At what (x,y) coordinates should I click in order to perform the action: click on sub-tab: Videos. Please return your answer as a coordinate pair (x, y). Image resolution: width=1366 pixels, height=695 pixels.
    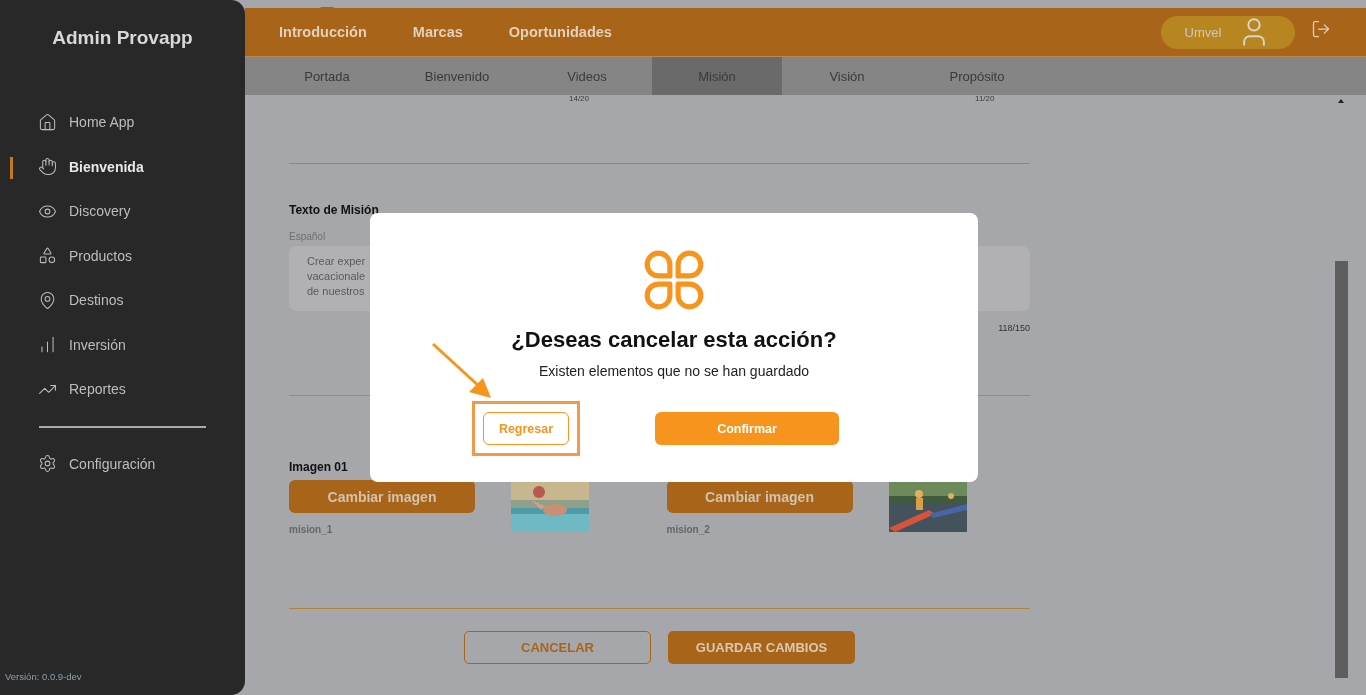
    Looking at the image, I should click on (587, 76).